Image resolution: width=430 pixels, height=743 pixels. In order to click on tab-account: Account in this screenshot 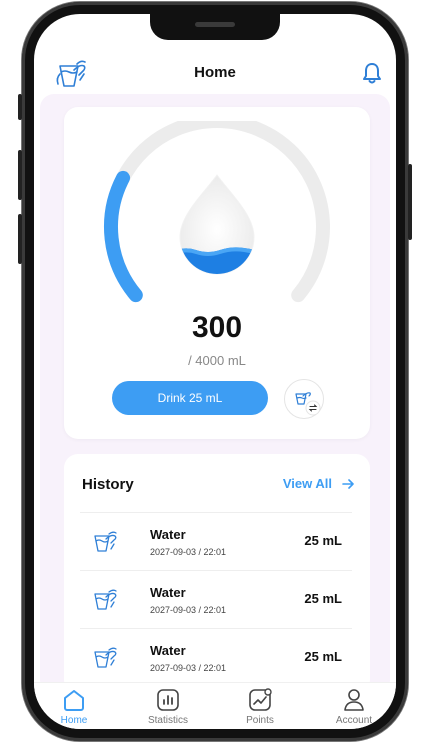, I will do `click(354, 706)`.